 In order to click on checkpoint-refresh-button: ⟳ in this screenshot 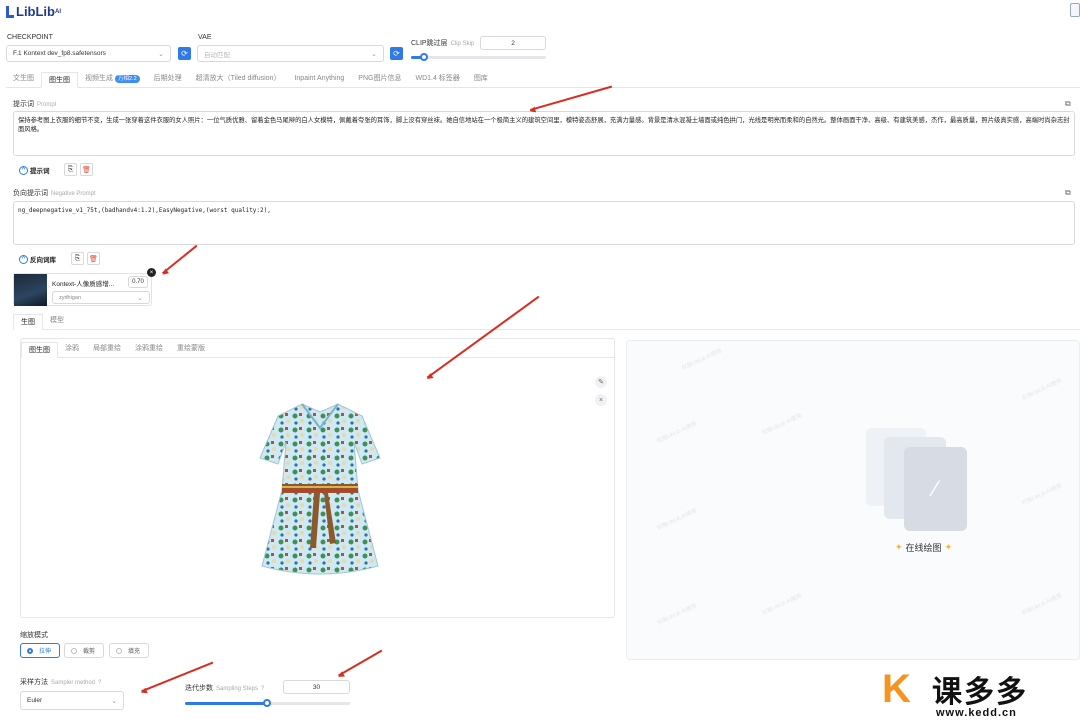, I will do `click(184, 53)`.